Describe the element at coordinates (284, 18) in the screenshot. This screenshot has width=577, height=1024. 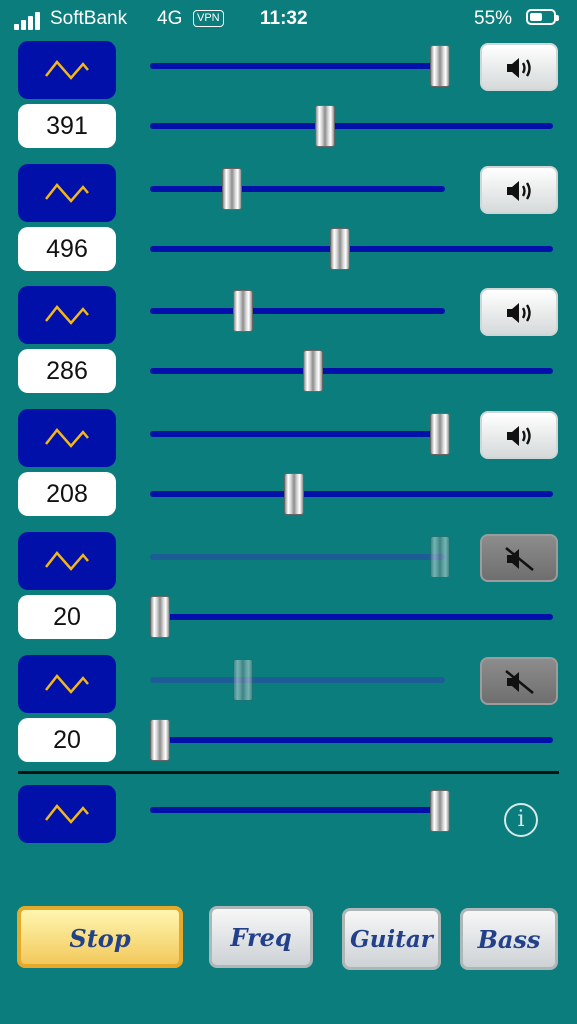
I see `clock: 11:32` at that location.